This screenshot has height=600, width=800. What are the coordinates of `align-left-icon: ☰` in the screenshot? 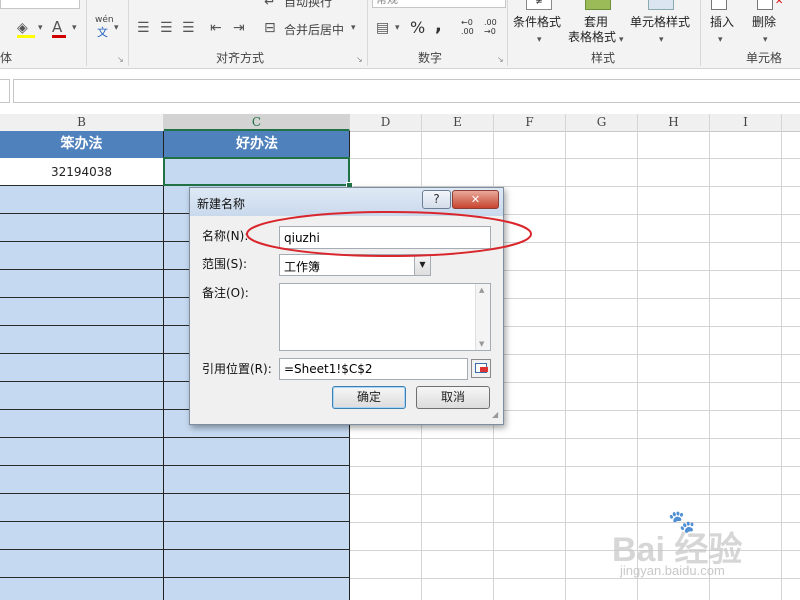 It's located at (143, 28).